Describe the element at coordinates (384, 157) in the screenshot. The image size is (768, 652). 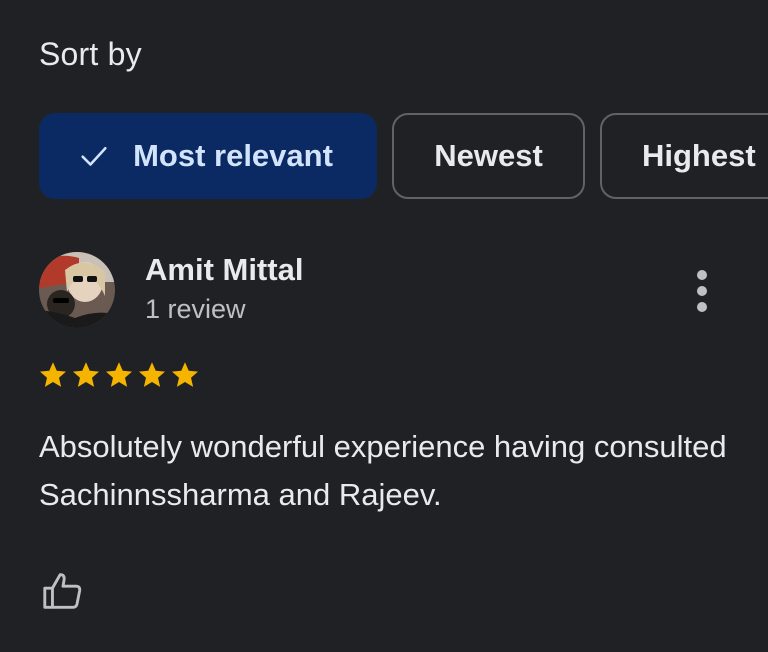
I see `sort-chips: Most relevant Newest Highest` at that location.